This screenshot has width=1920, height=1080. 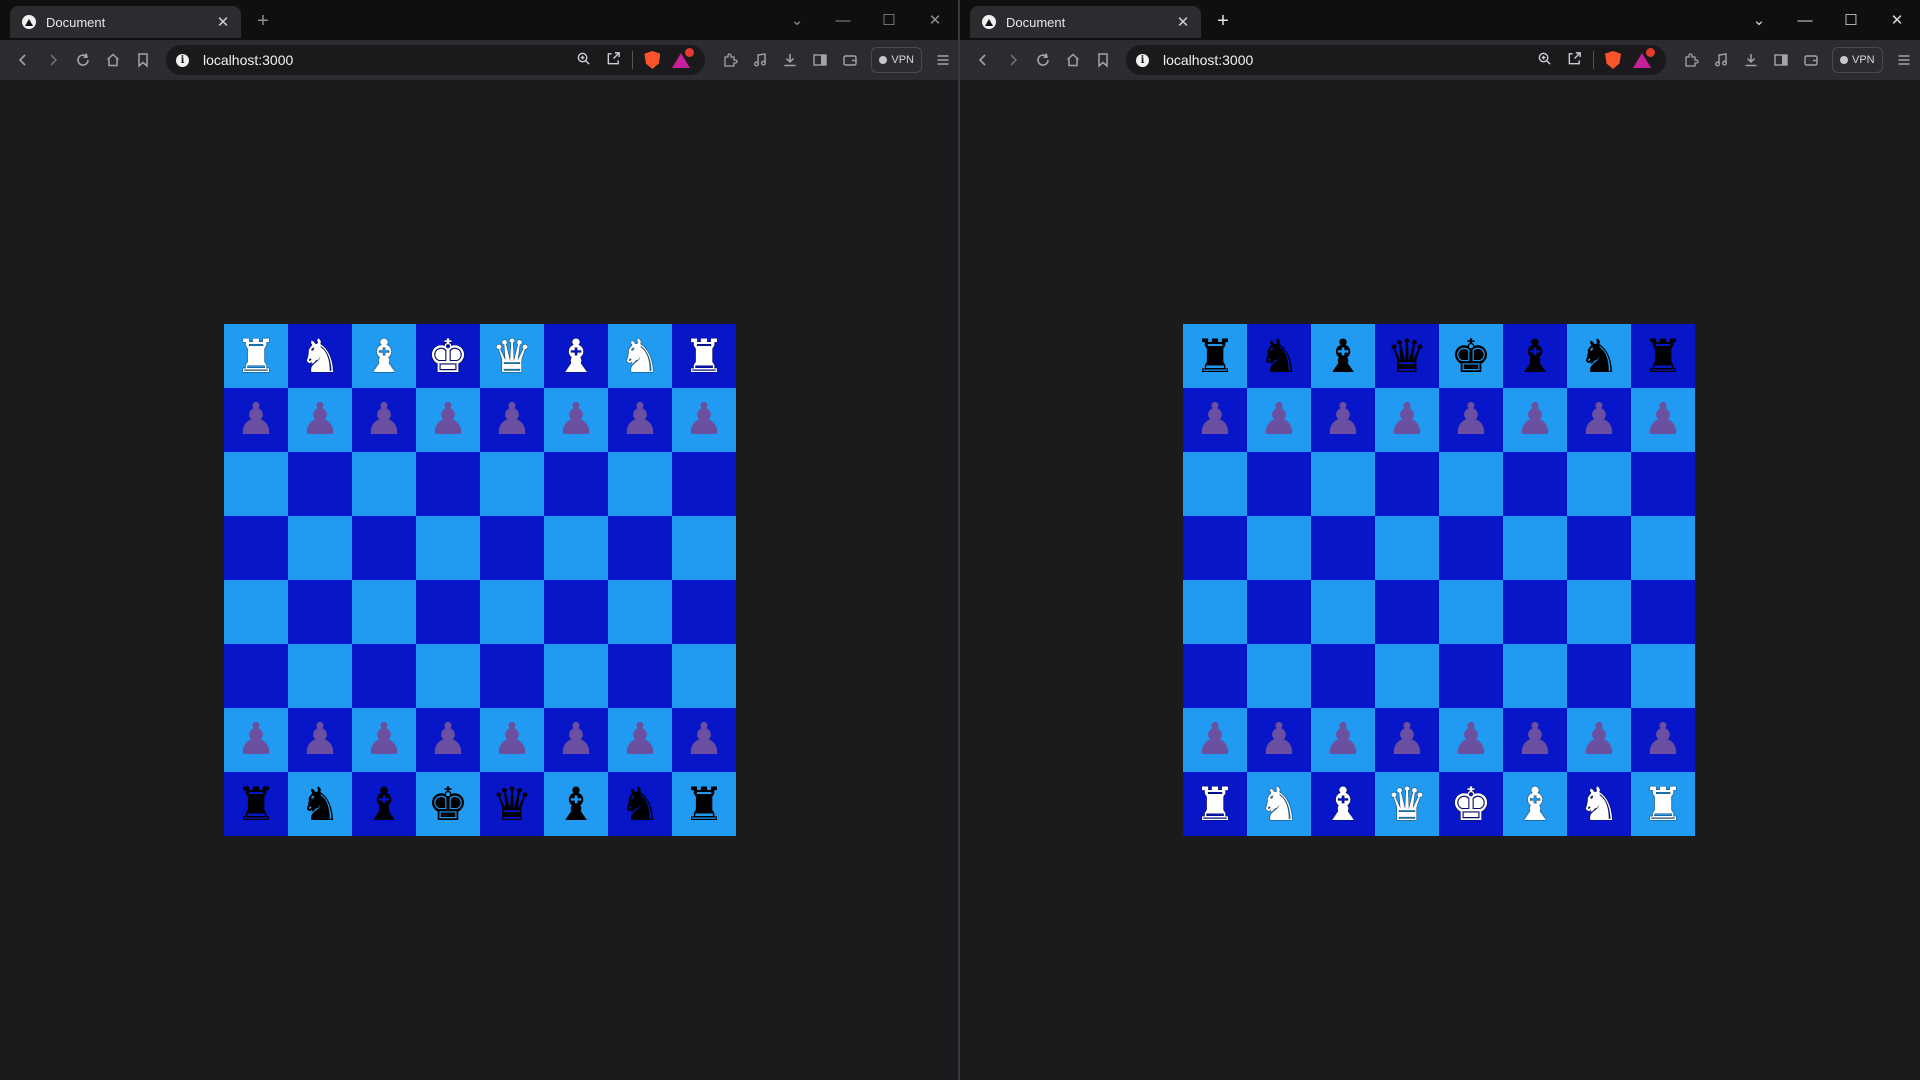 What do you see at coordinates (384, 676) in the screenshot?
I see `square-c3` at bounding box center [384, 676].